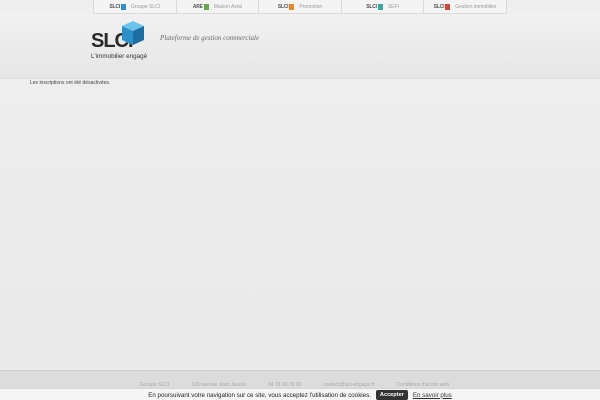 The image size is (600, 400). I want to click on brand-logo: SLCI L'immobilier engagé, so click(122, 43).